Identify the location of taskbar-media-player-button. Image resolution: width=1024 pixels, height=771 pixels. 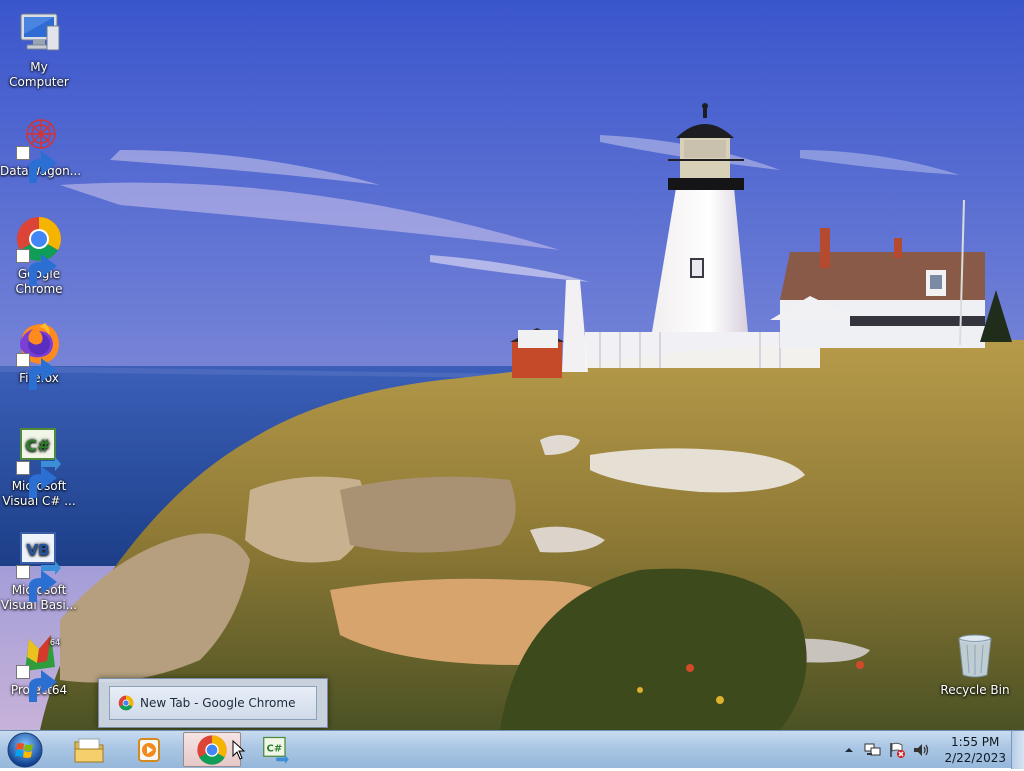
(149, 749).